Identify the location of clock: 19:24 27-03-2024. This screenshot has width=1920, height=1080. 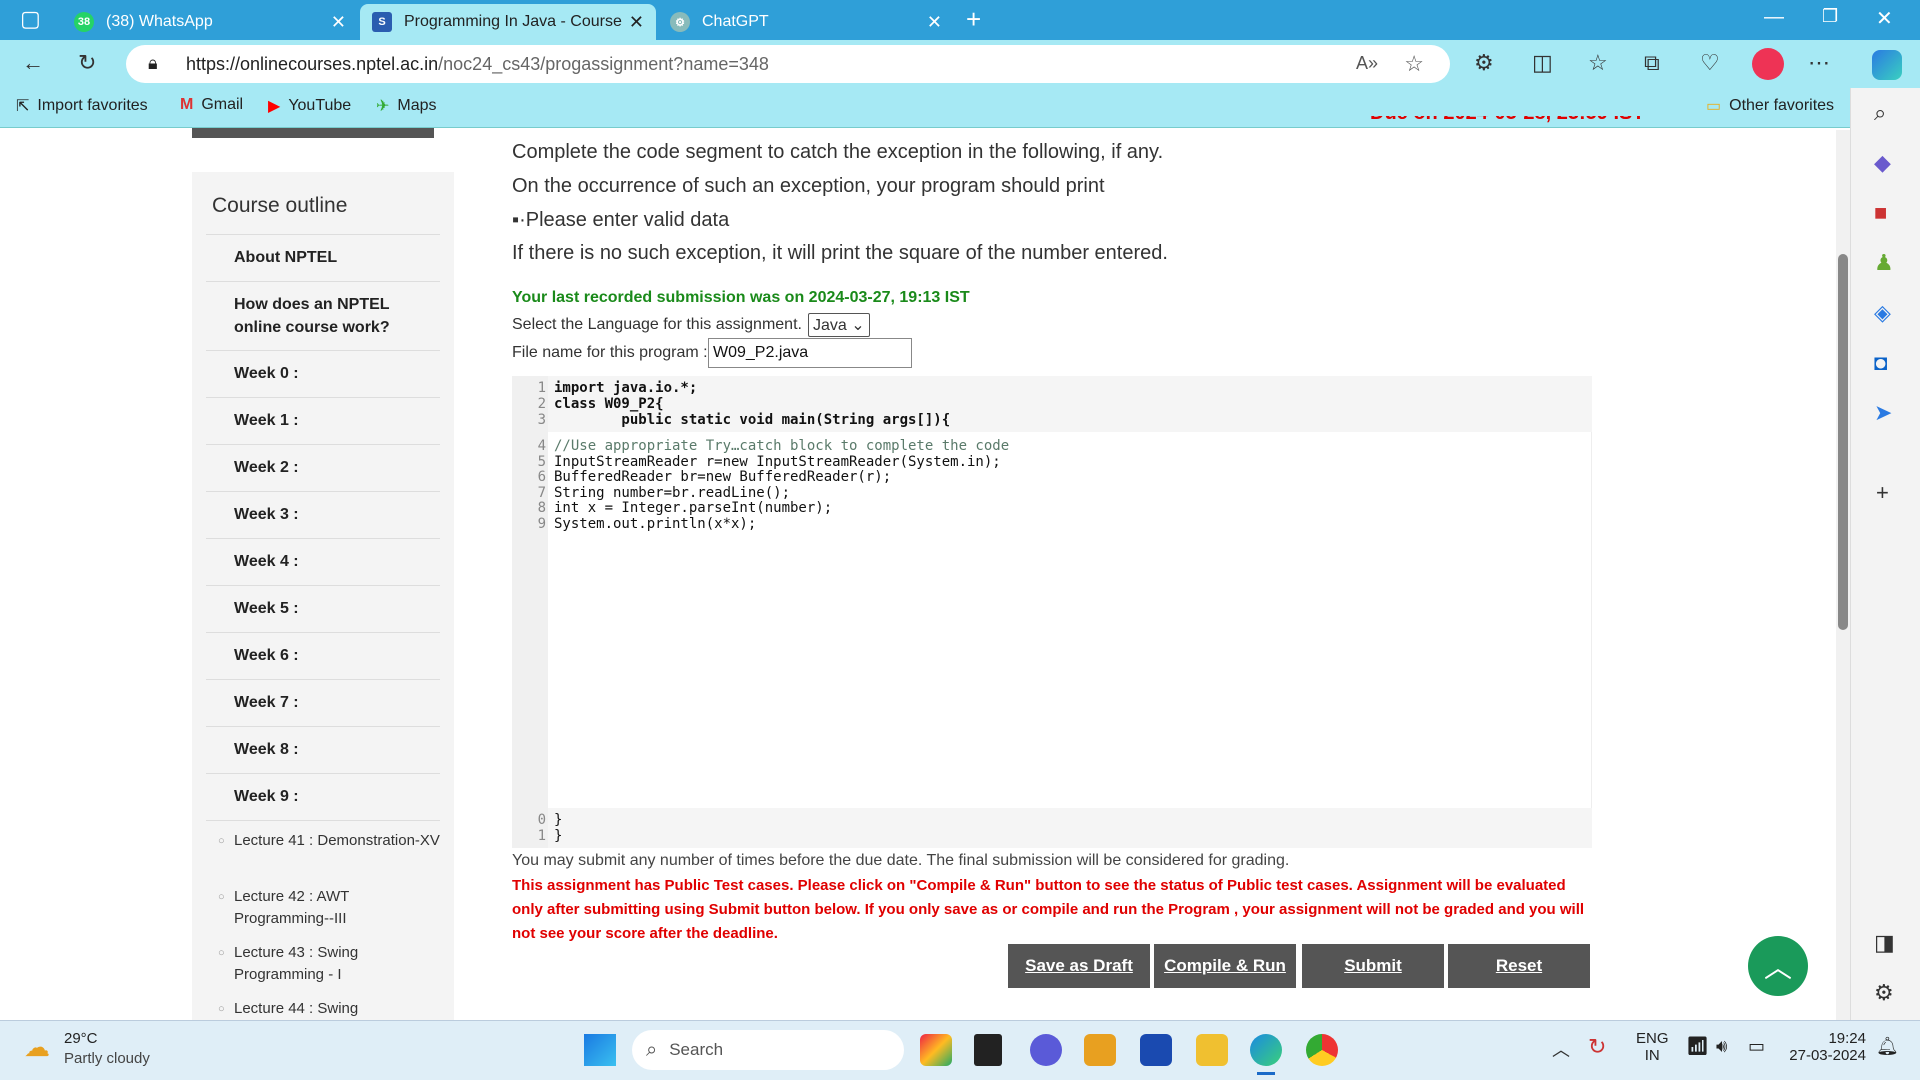
(1823, 1047).